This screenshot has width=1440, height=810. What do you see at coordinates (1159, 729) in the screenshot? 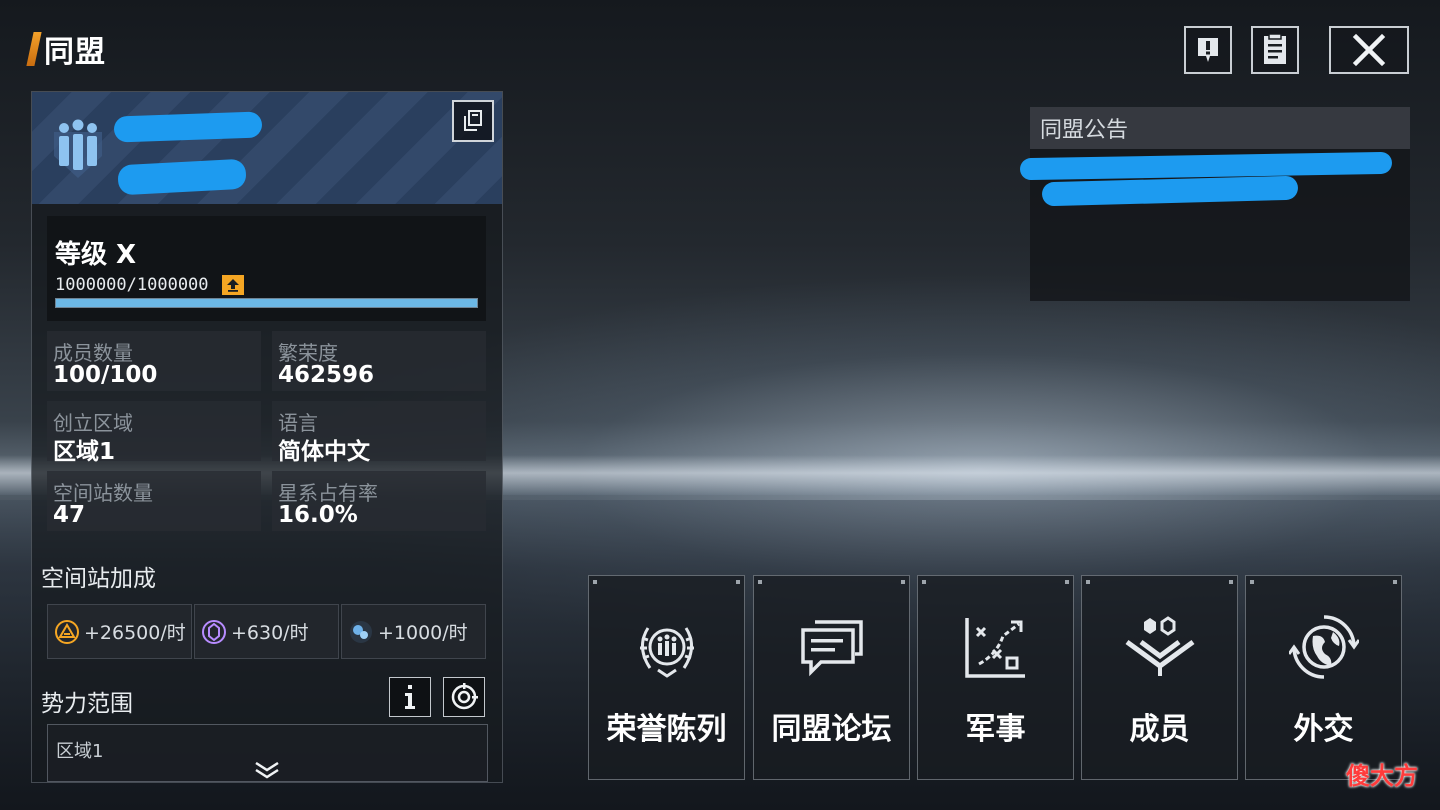
I see `nav-label: 成员` at bounding box center [1159, 729].